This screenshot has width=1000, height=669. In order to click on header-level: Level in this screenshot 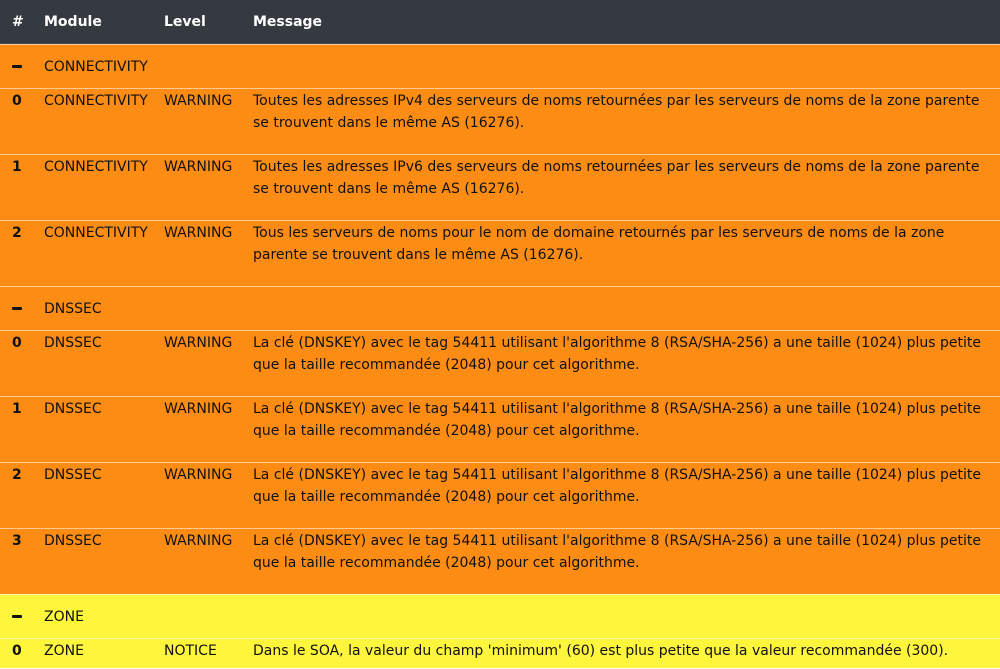, I will do `click(185, 21)`.